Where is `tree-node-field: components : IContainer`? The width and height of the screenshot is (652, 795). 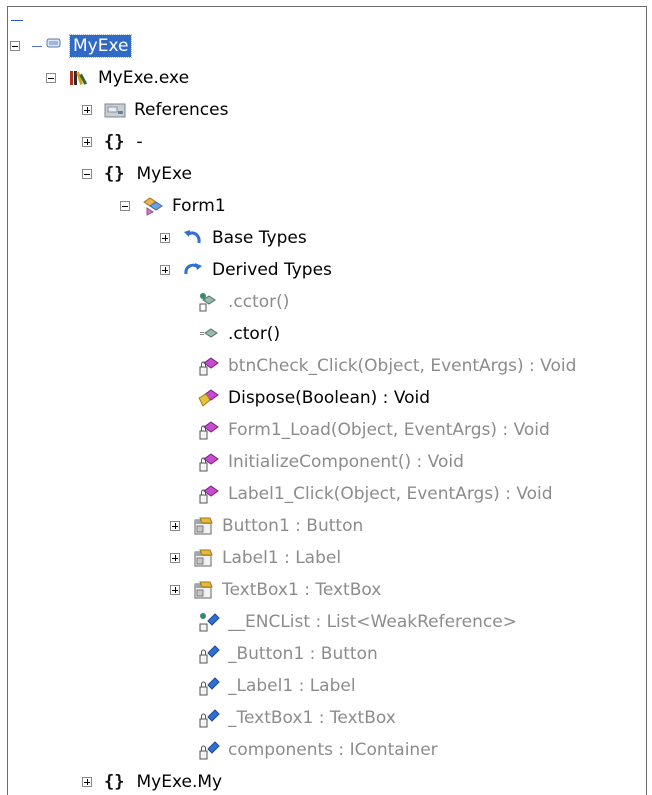 tree-node-field: components : IContainer is located at coordinates (318, 750).